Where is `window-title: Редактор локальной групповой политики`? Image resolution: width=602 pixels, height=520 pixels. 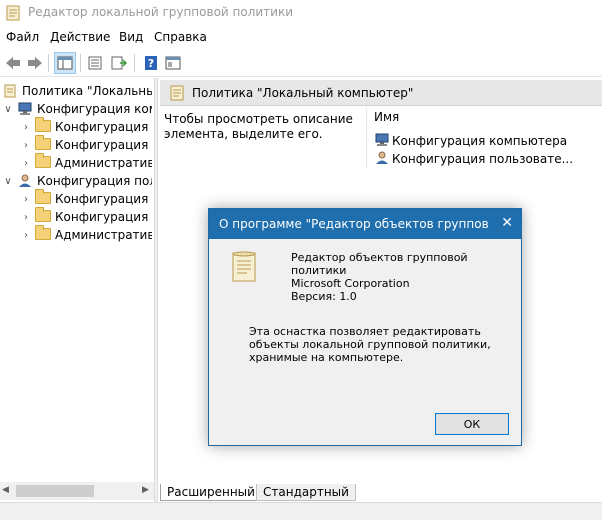
window-title: Редактор локальной групповой политики is located at coordinates (161, 12).